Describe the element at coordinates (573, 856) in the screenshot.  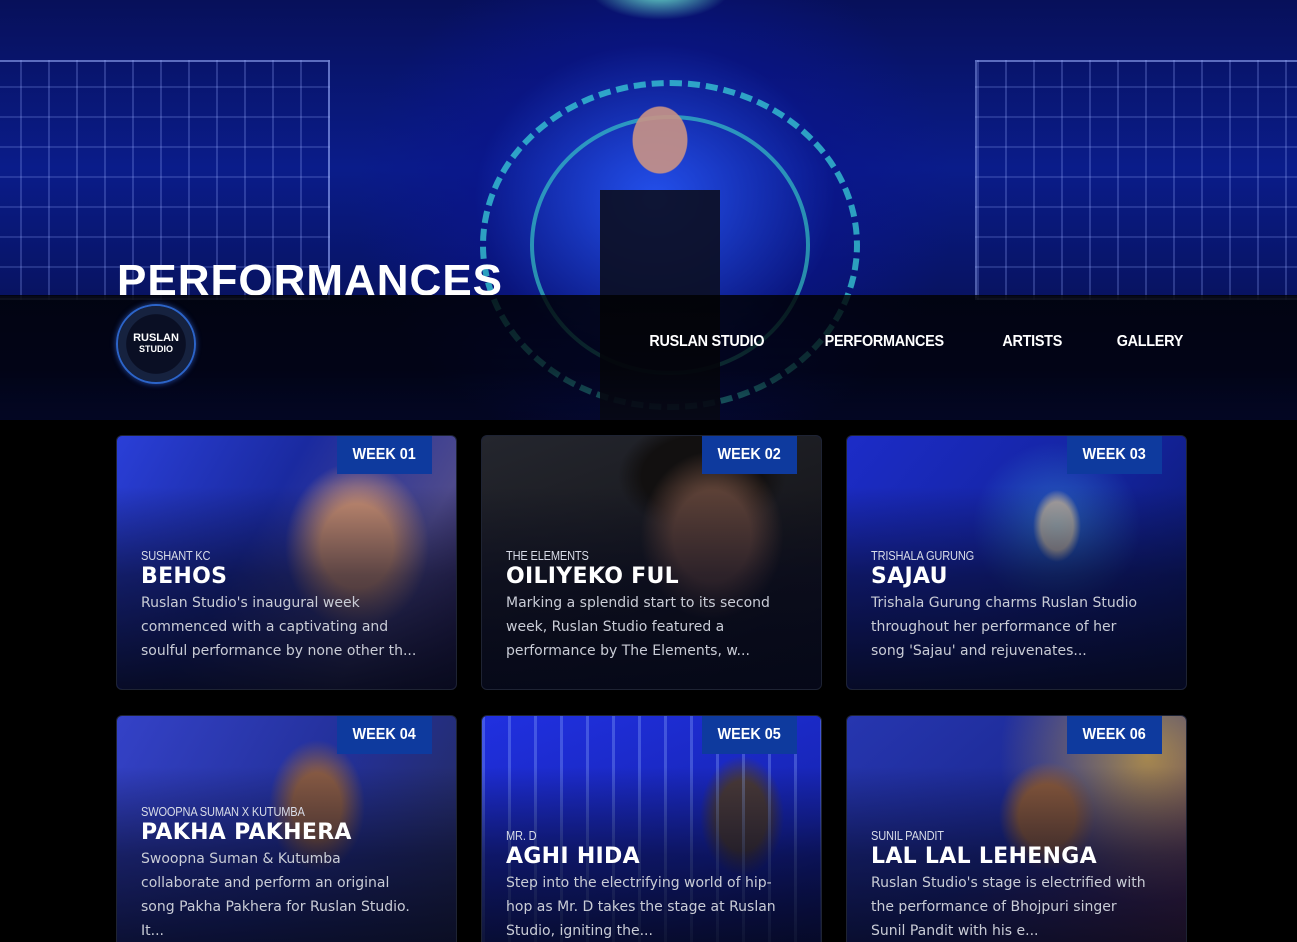
I see `card-title: AGHI HIDA` at that location.